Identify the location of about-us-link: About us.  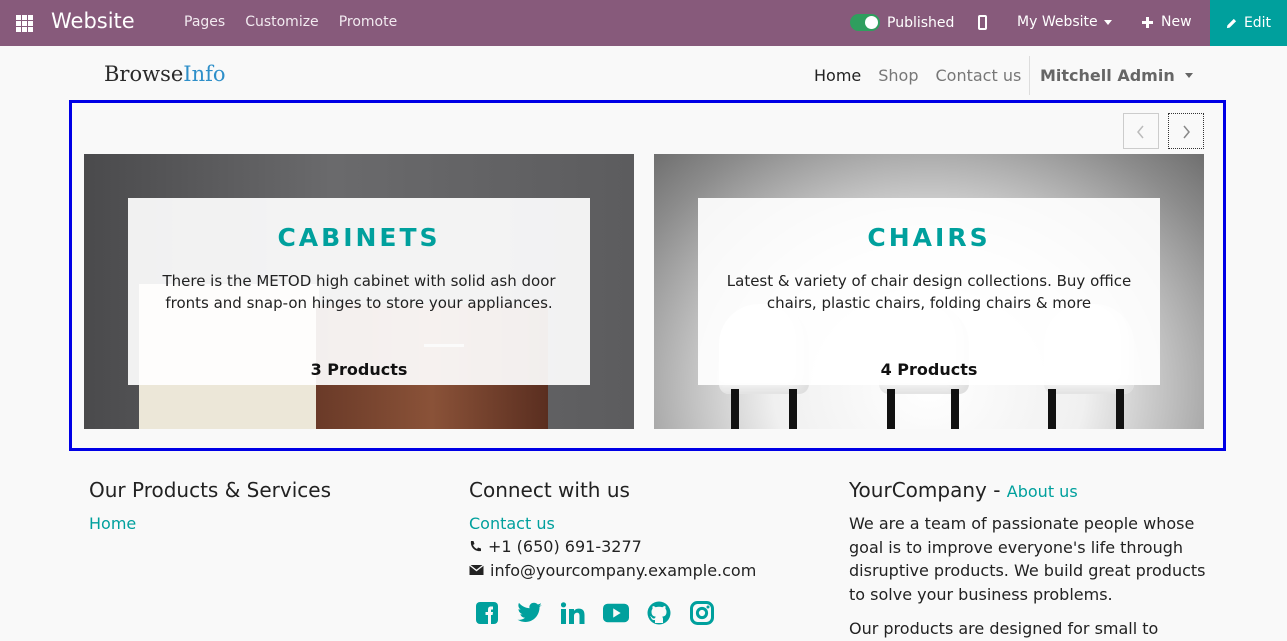
(1042, 491).